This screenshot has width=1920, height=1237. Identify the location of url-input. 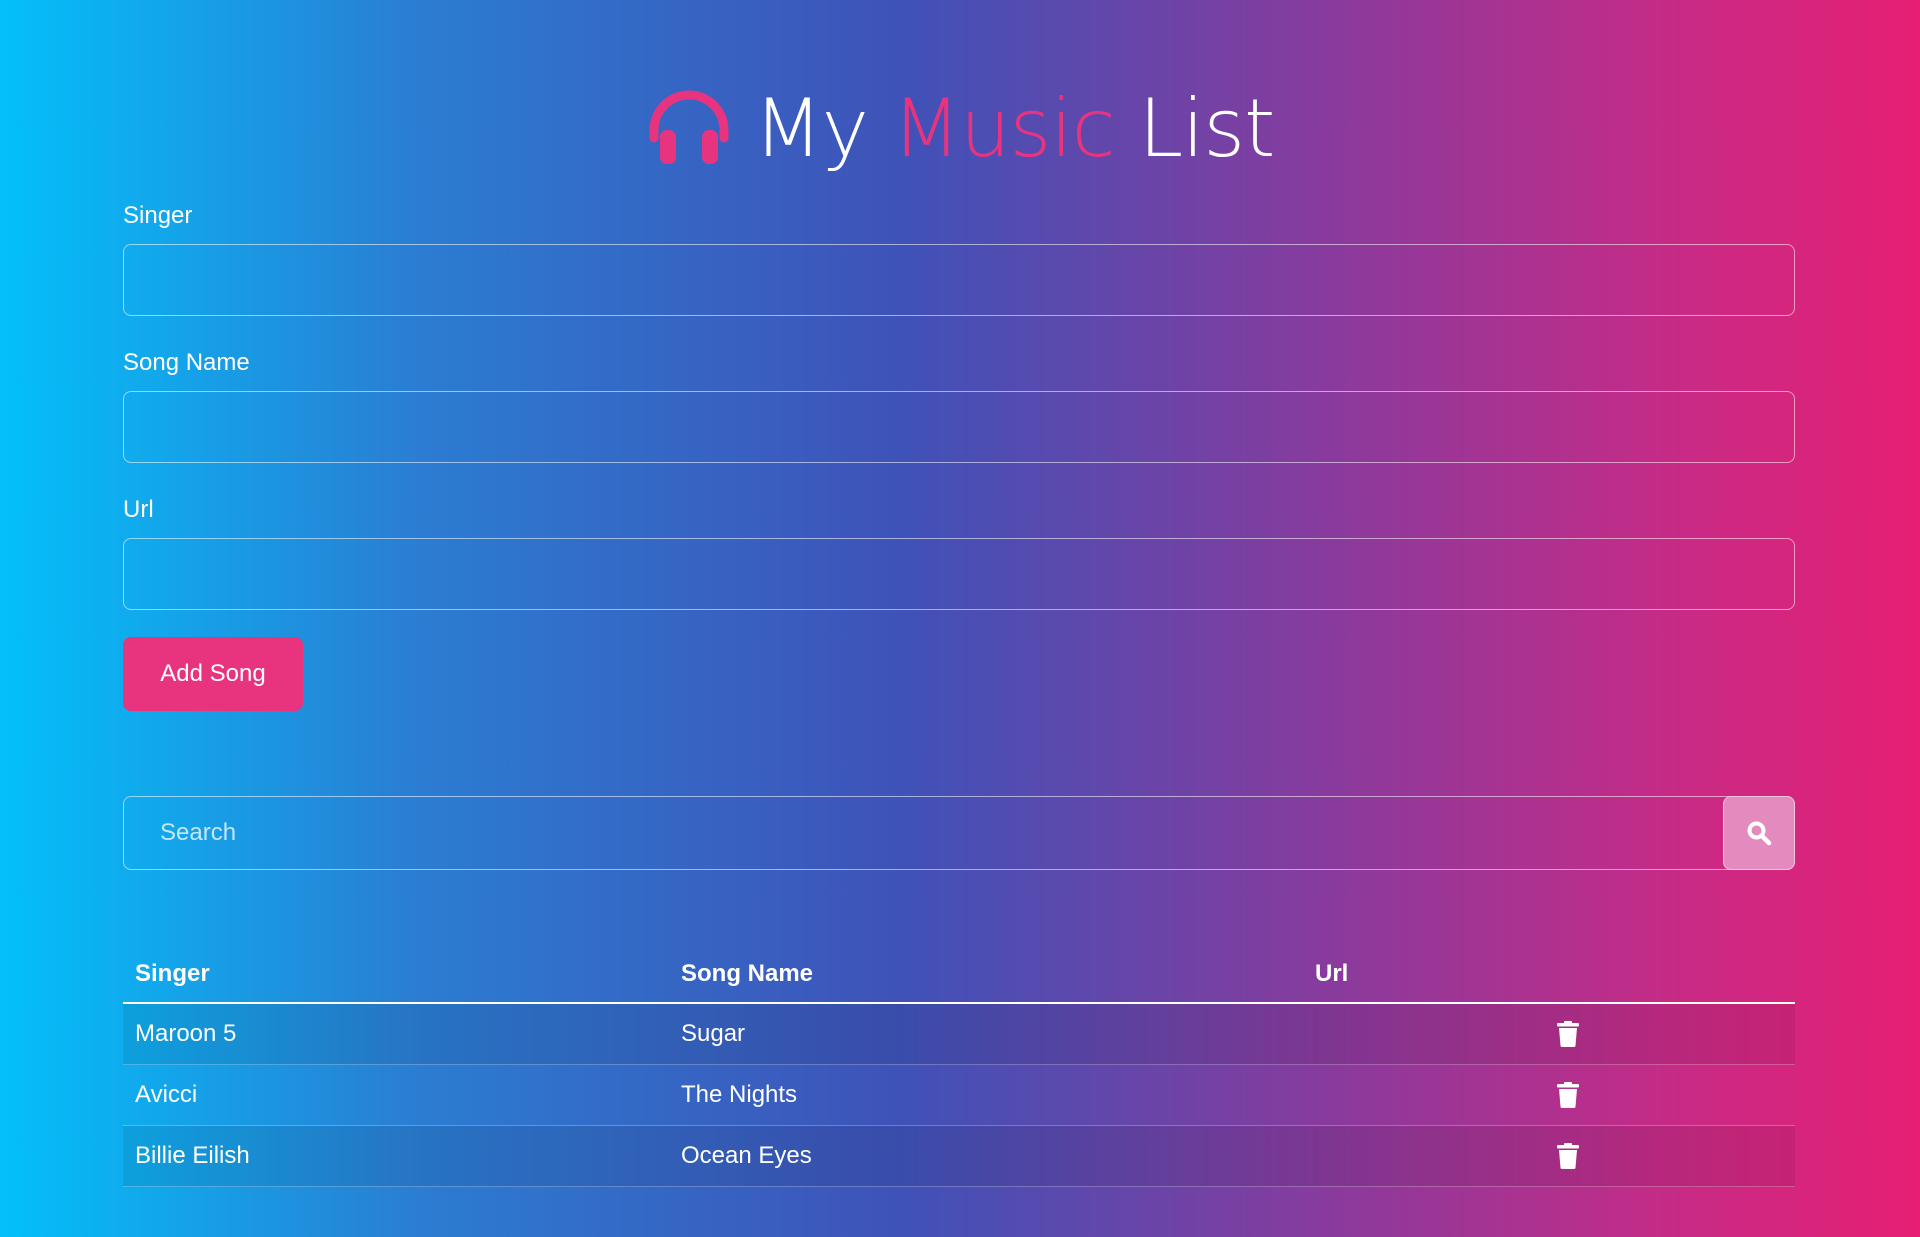
(959, 574).